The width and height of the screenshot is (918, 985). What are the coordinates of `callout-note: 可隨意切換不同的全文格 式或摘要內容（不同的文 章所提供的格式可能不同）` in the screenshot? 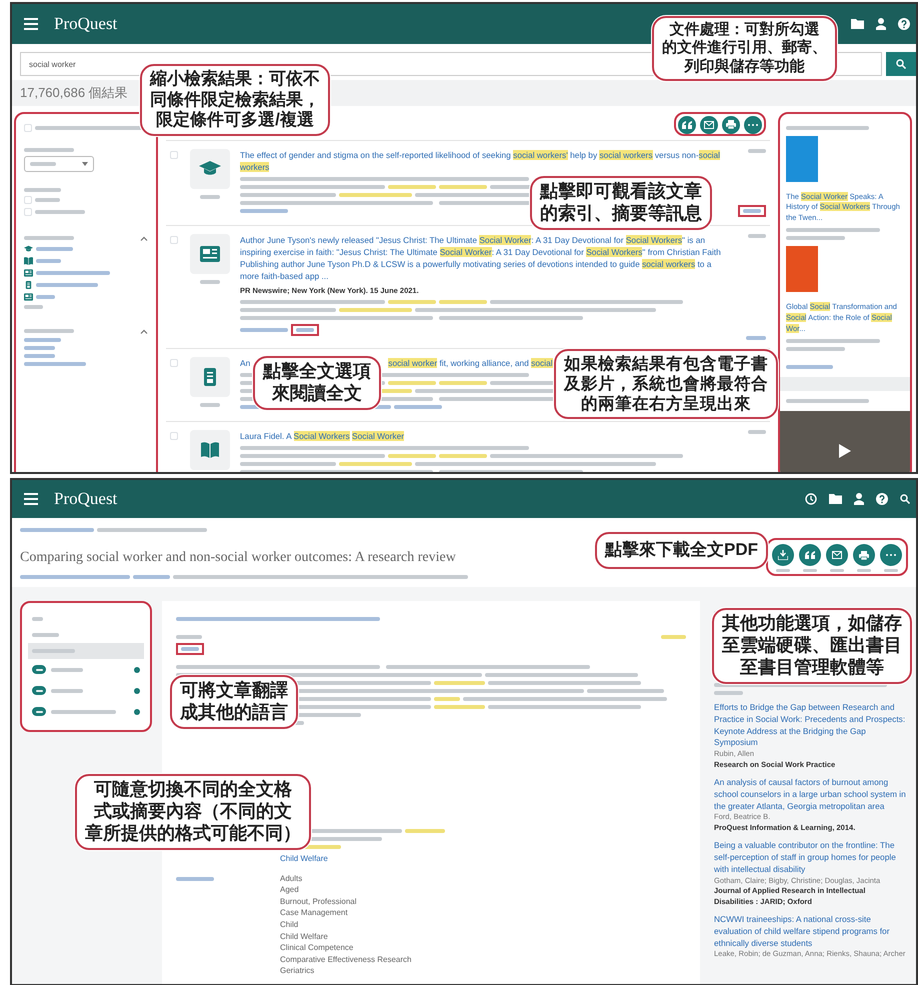 It's located at (193, 812).